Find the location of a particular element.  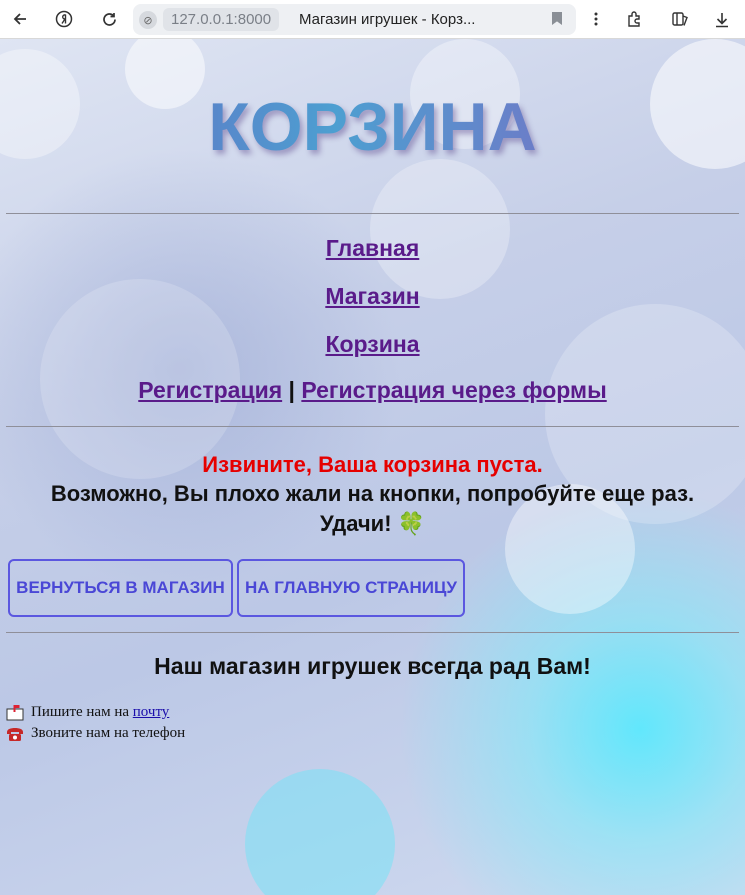

menu-icon is located at coordinates (596, 19).